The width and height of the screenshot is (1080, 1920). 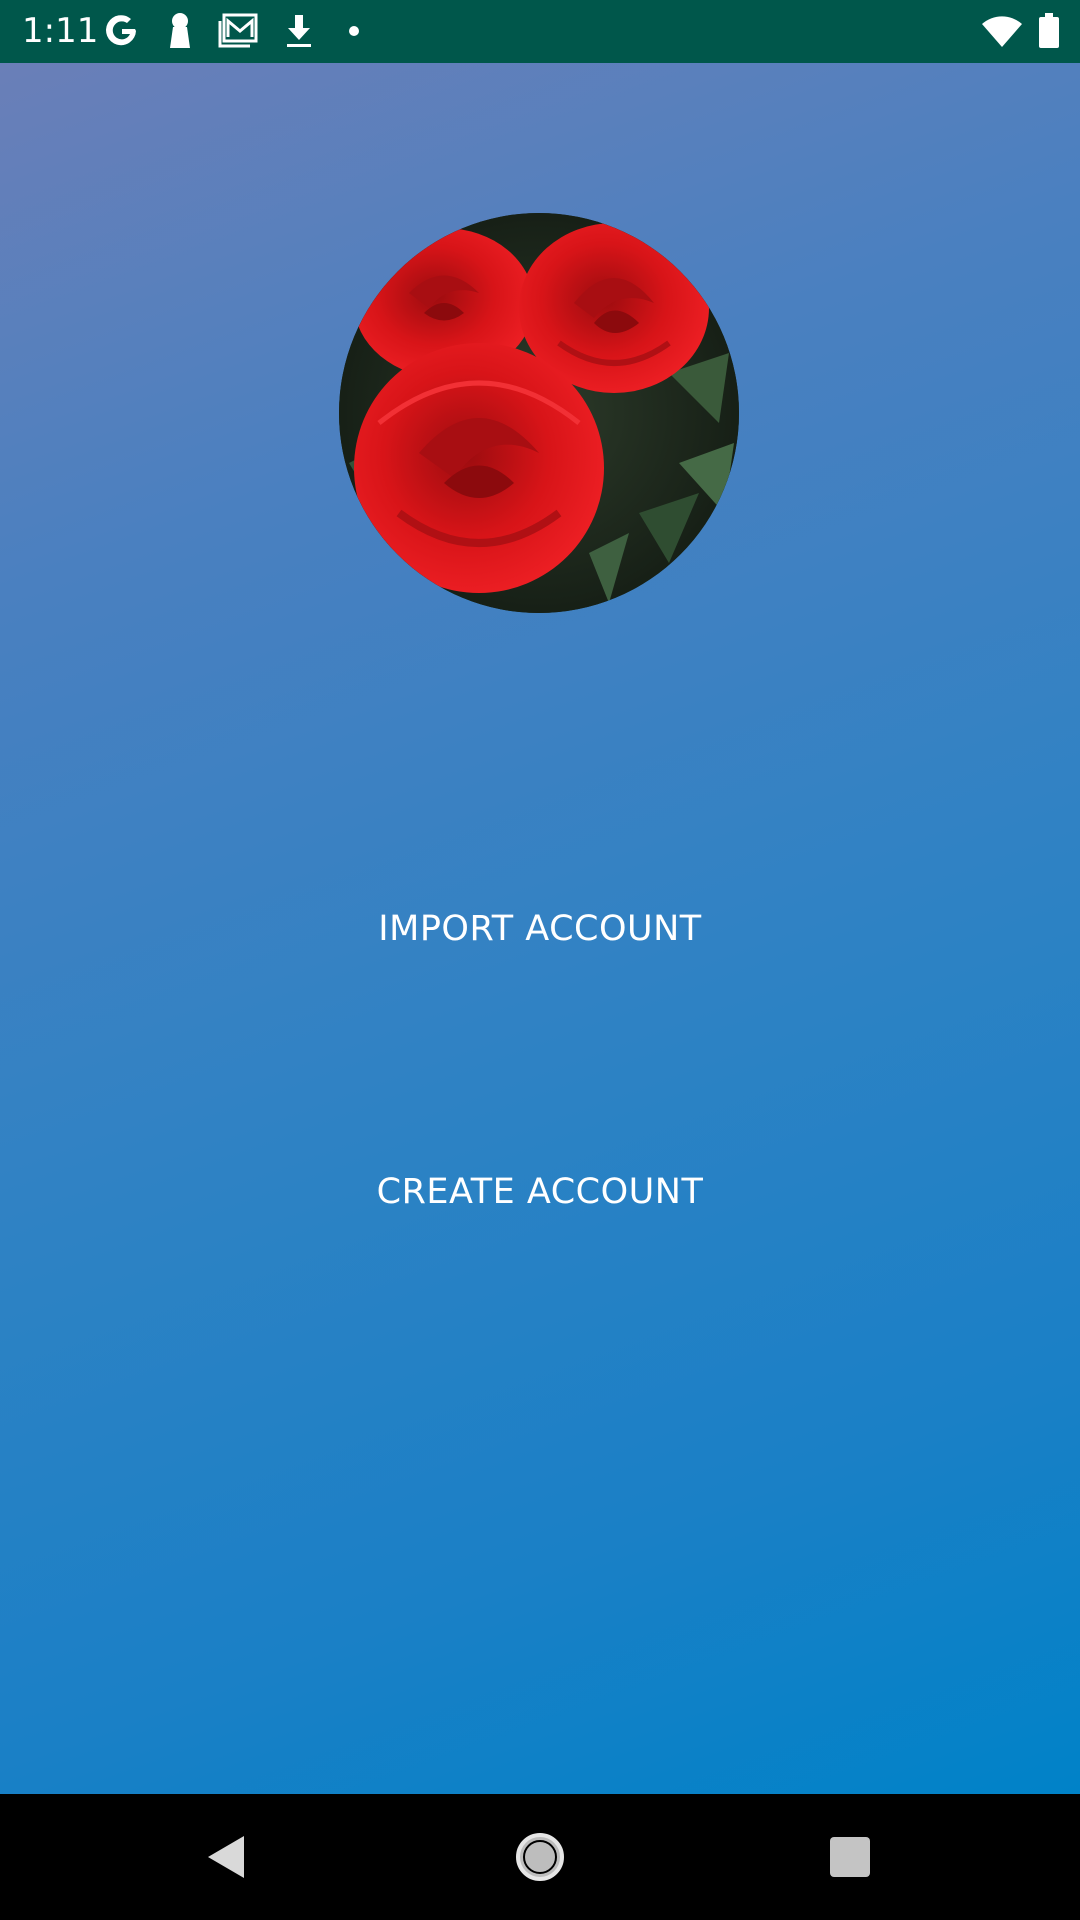 What do you see at coordinates (539, 413) in the screenshot?
I see `rose-avatar-image` at bounding box center [539, 413].